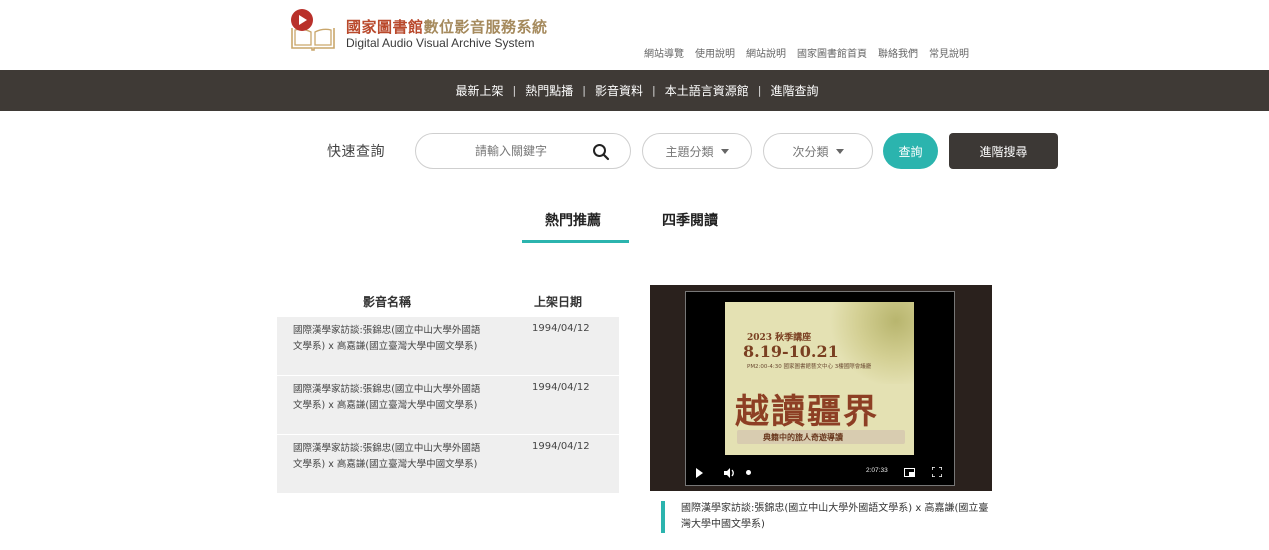 Image resolution: width=1269 pixels, height=550 pixels. Describe the element at coordinates (707, 90) in the screenshot. I see `nav-local-language: 本土語言資源館` at that location.